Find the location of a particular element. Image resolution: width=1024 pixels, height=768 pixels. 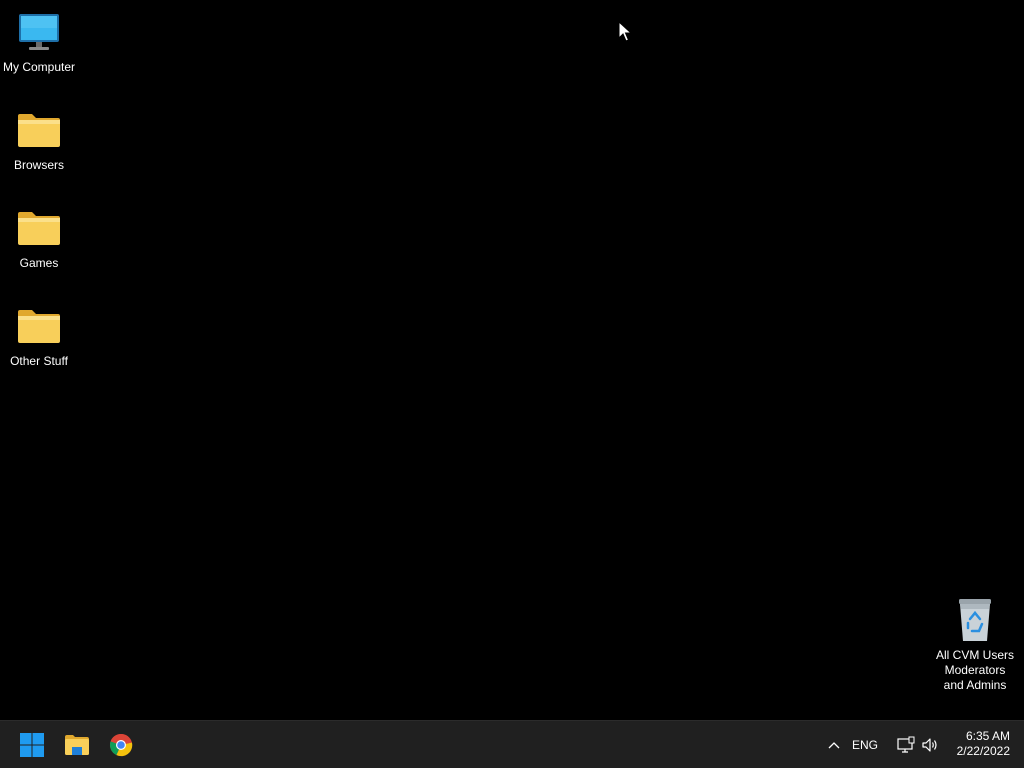

show-hidden-icons-button is located at coordinates (834, 745).